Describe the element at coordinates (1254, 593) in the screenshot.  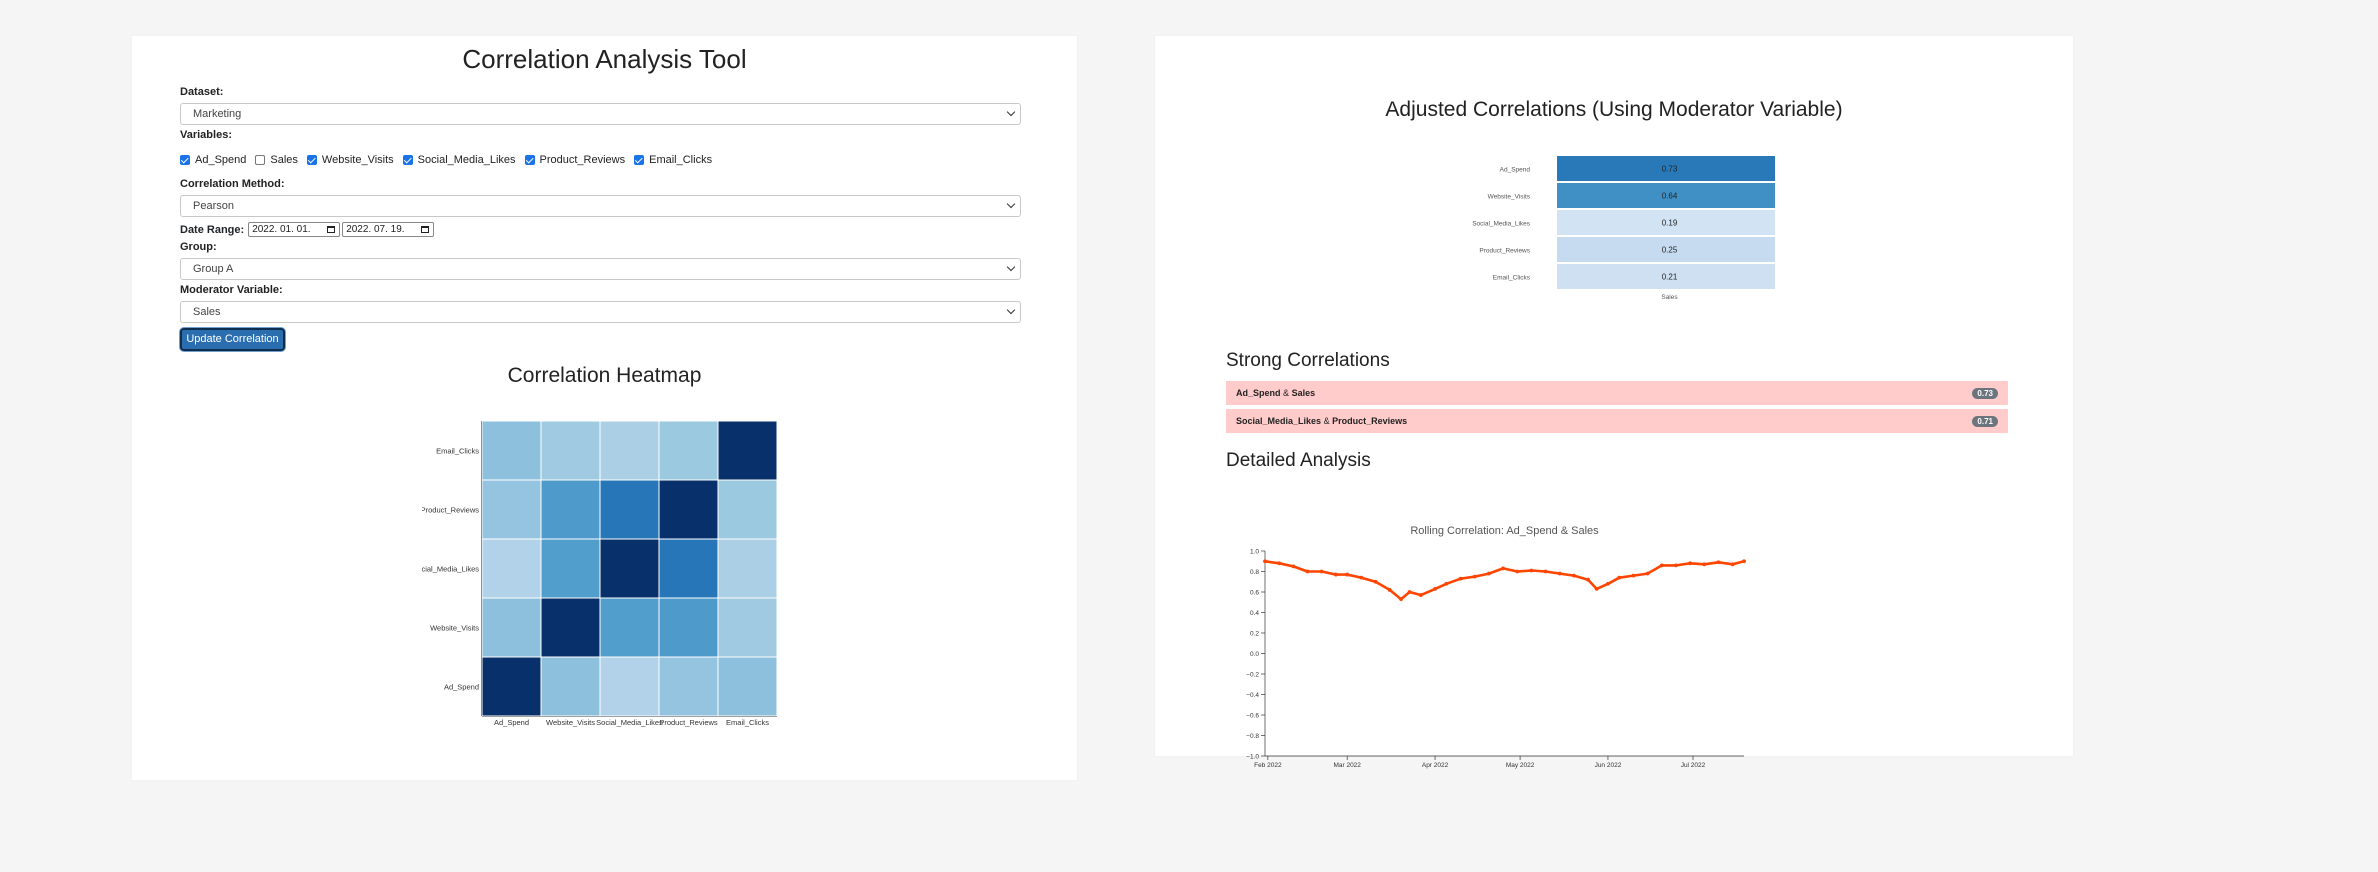
I see `y-tick-label: 0.6` at that location.